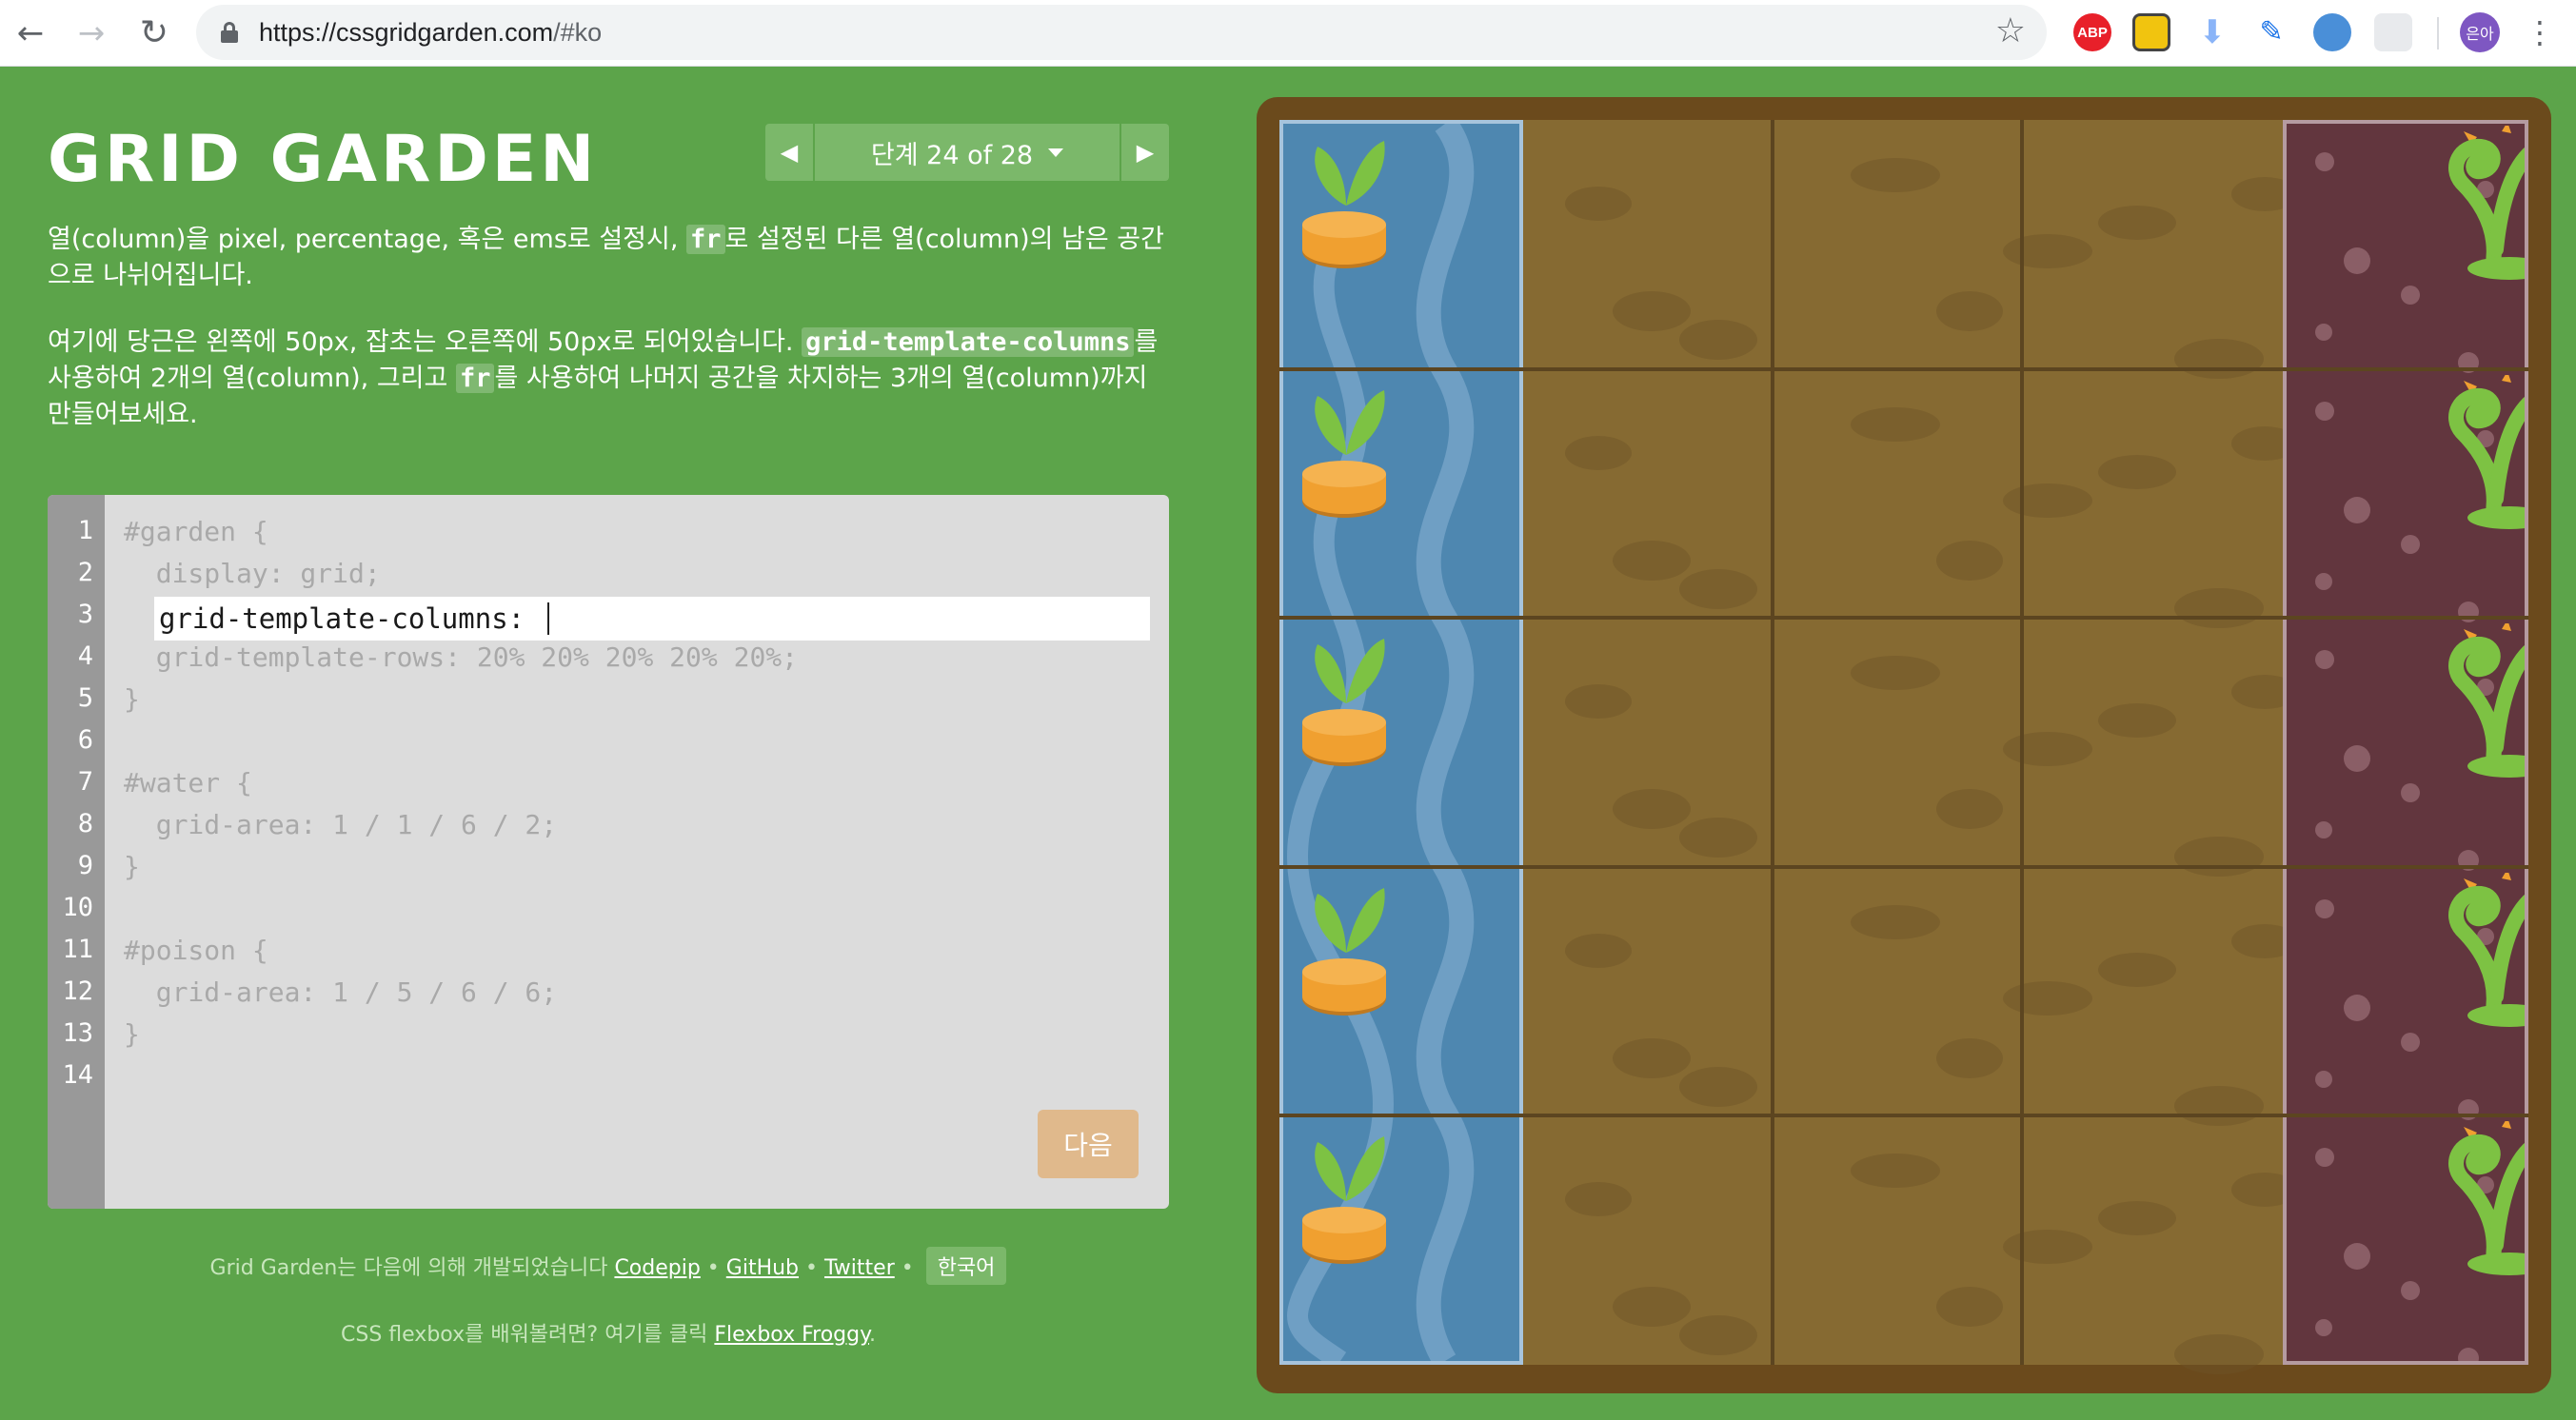 This screenshot has height=1420, width=2576. What do you see at coordinates (31, 33) in the screenshot?
I see `back-arrow-icon: ←` at bounding box center [31, 33].